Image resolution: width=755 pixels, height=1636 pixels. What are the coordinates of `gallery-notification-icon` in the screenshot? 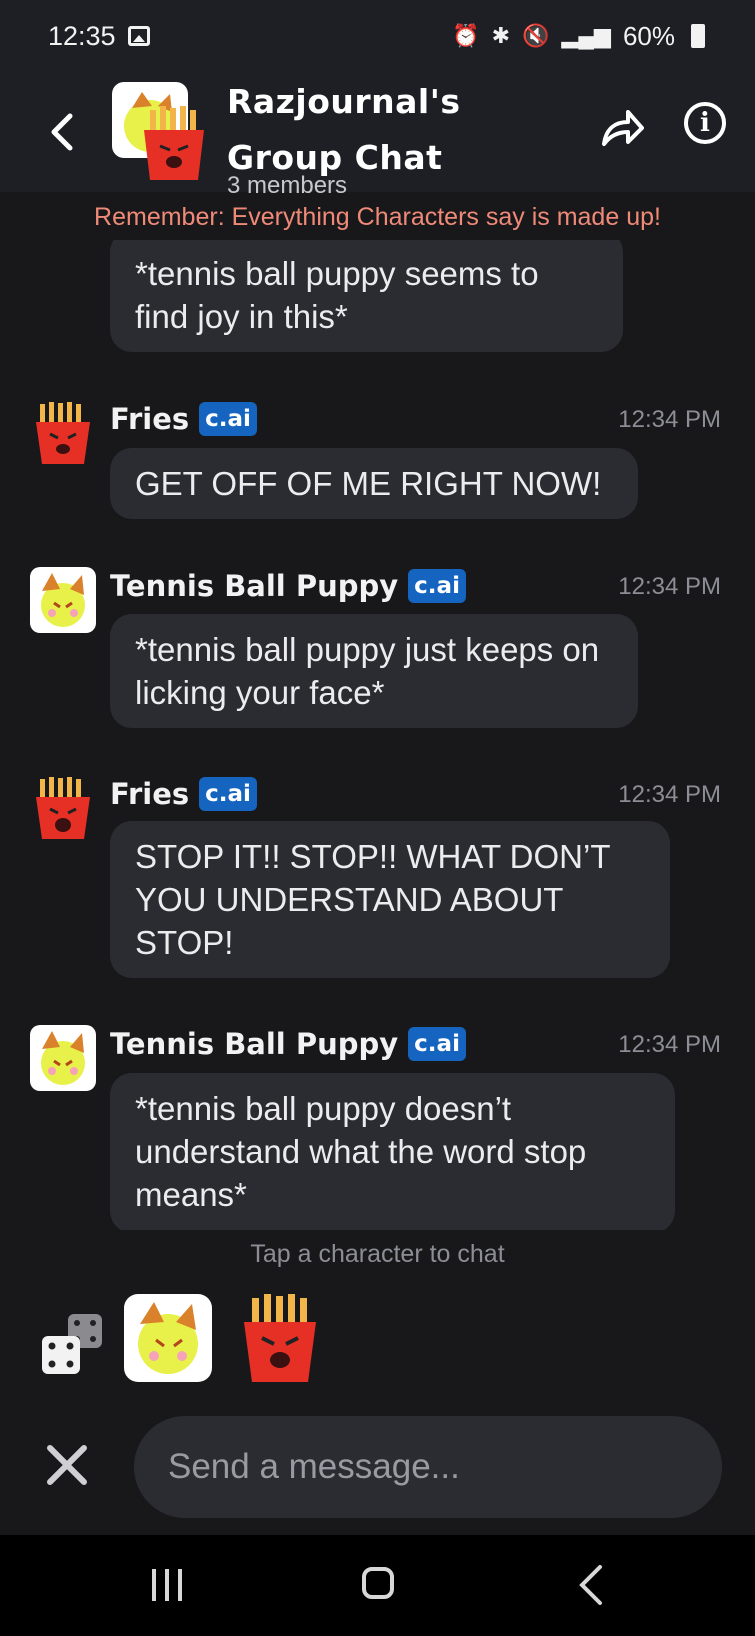 It's located at (138, 36).